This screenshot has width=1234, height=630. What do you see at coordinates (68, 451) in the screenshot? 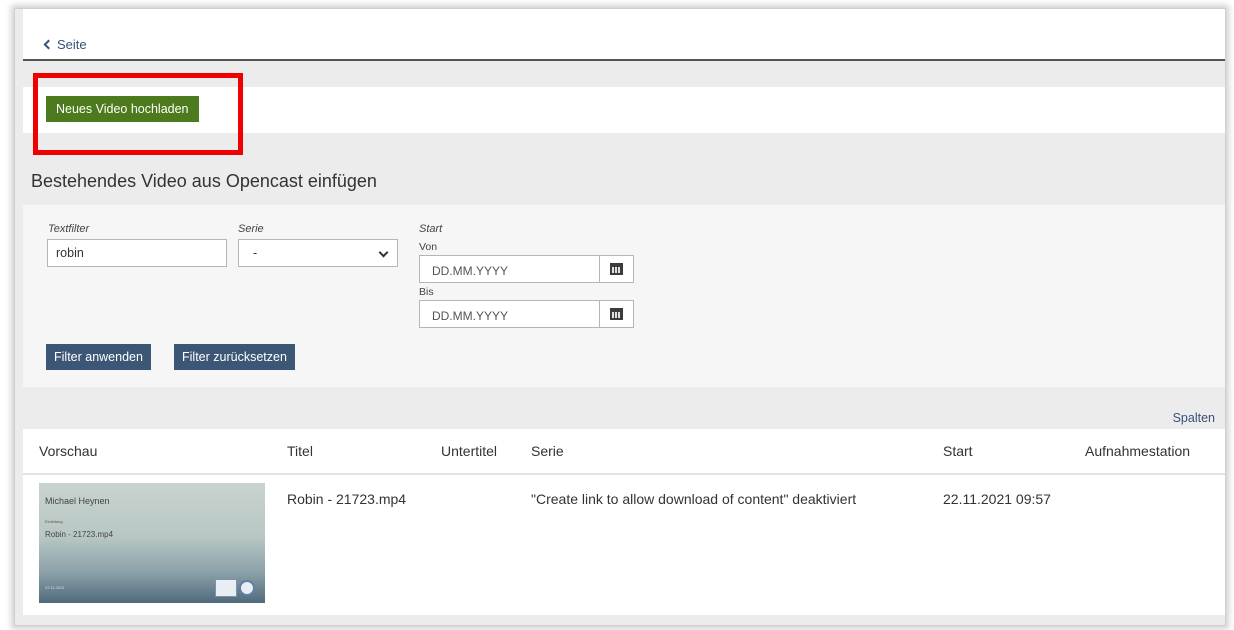
I see `column-header-preview: Vorschau` at bounding box center [68, 451].